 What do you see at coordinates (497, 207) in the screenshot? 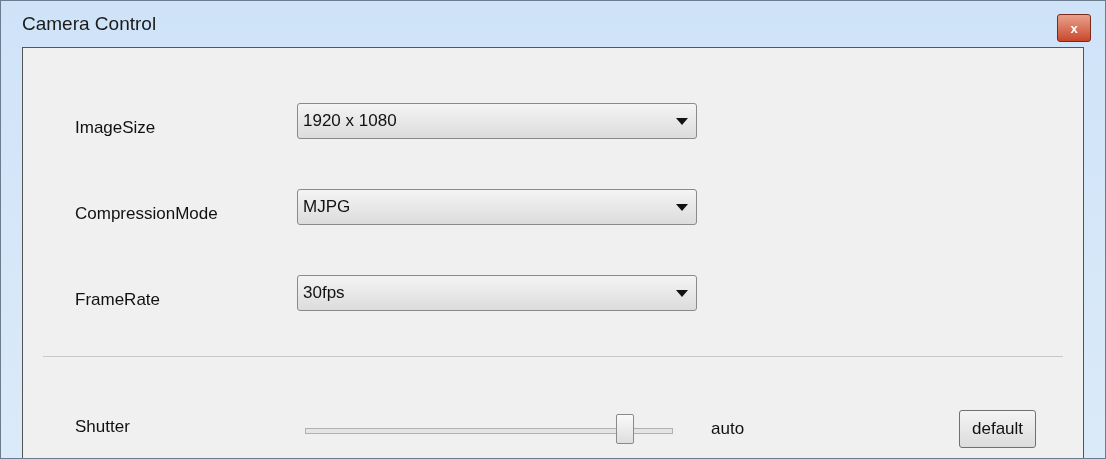
I see `dropdown: MJPG` at bounding box center [497, 207].